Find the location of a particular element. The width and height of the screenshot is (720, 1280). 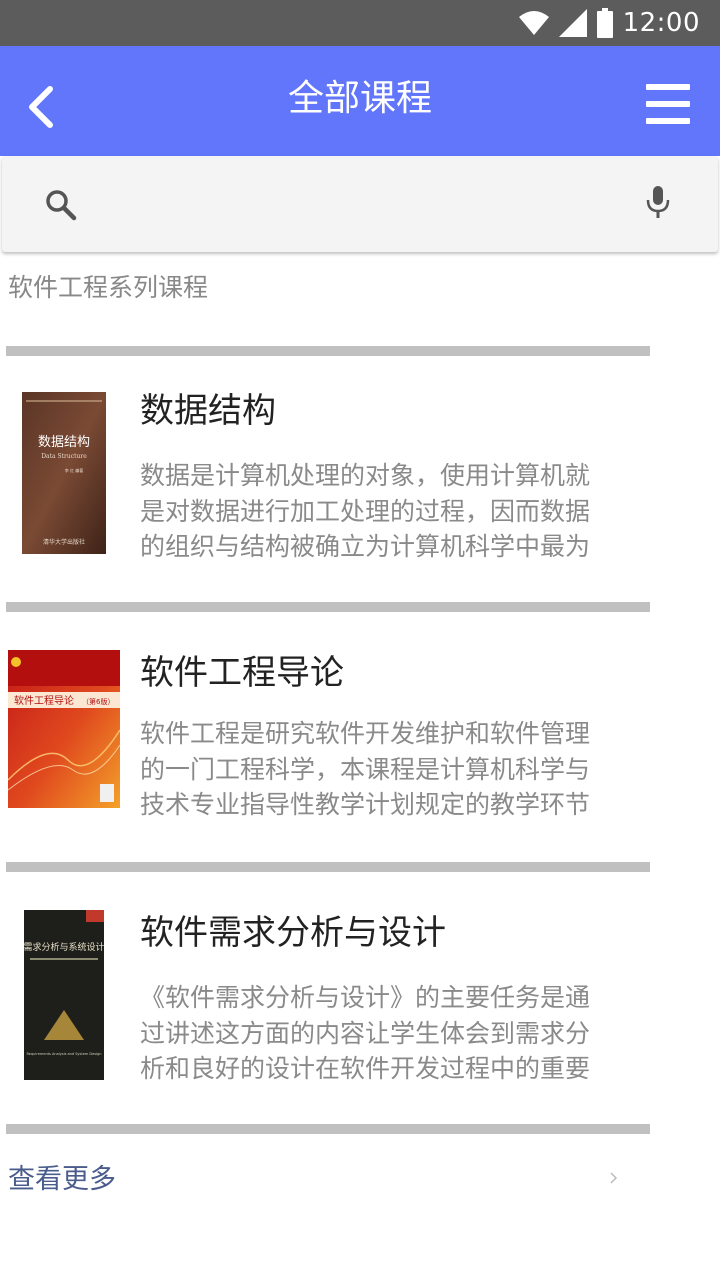

course-title: 软件工程导论 is located at coordinates (242, 673).